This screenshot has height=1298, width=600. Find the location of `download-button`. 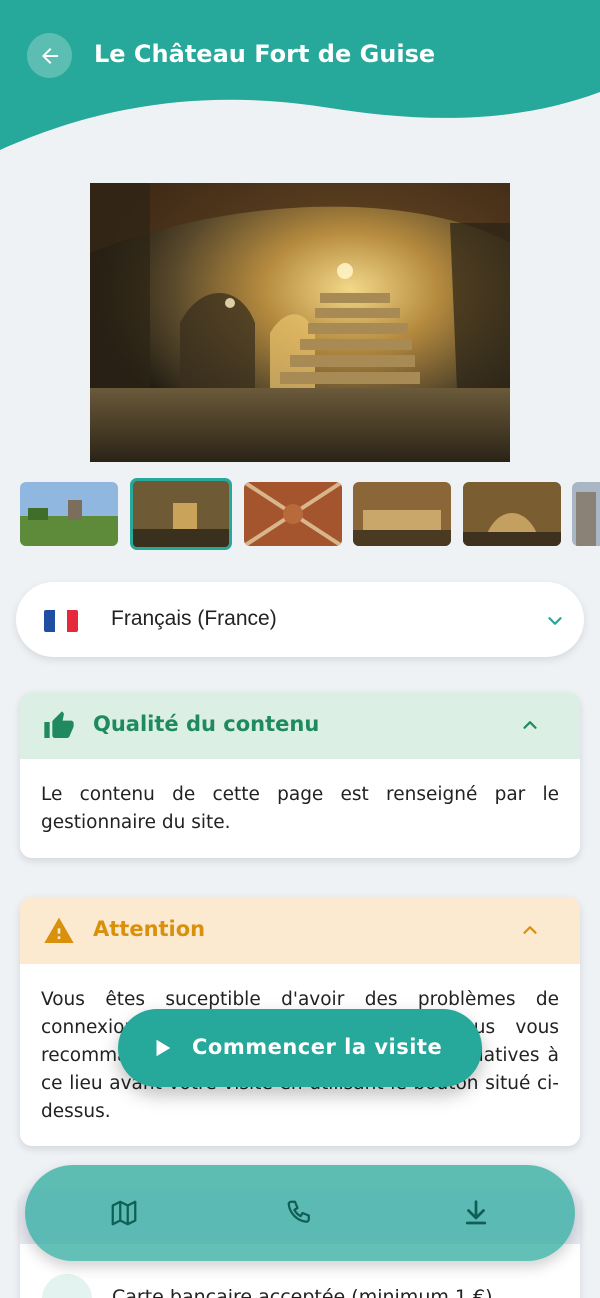

download-button is located at coordinates (476, 1213).